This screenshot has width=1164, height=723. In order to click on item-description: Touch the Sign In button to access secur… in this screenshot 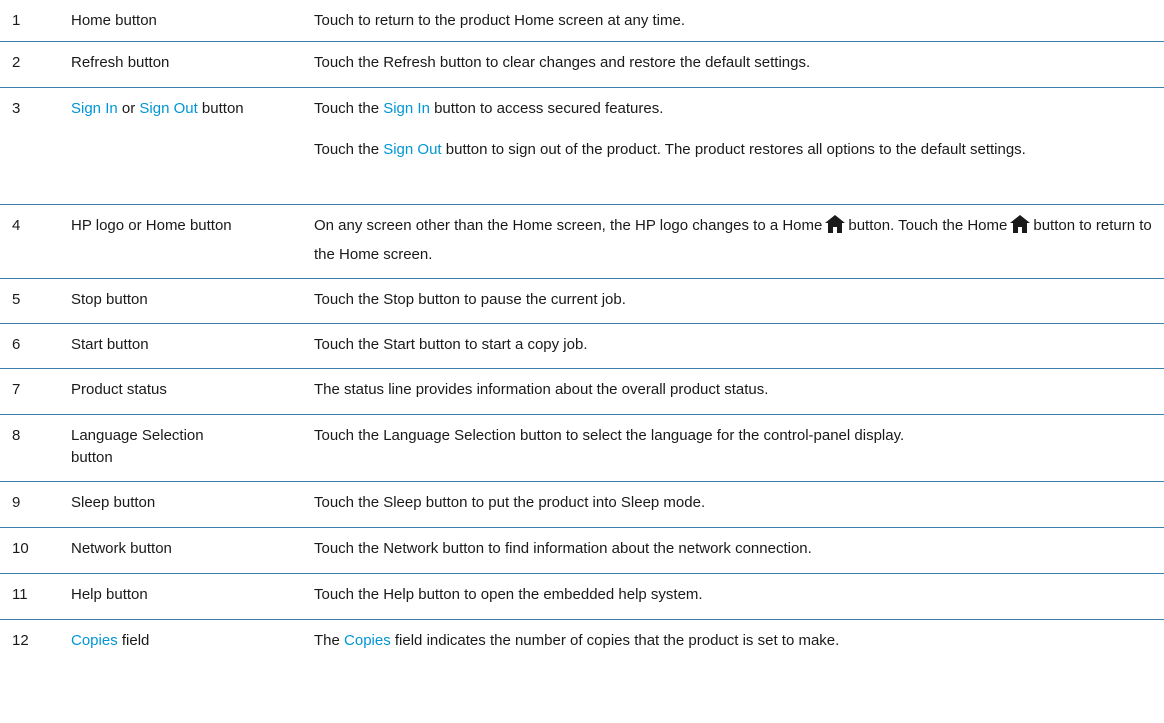, I will do `click(734, 129)`.